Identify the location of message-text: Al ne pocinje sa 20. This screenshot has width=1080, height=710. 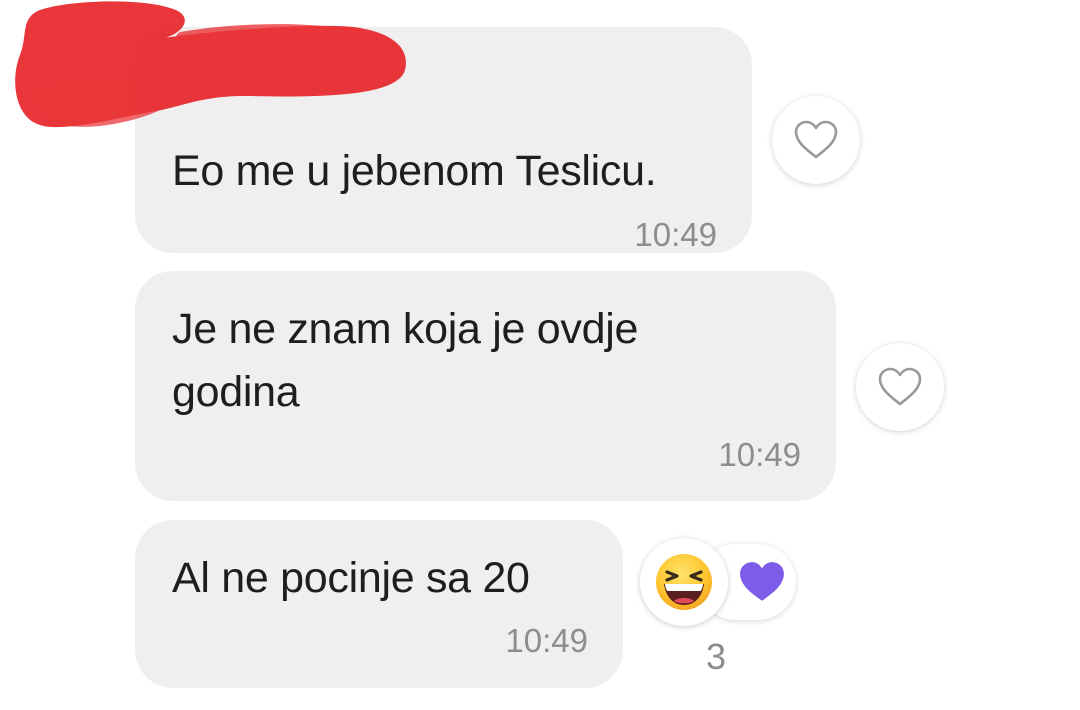
(351, 578).